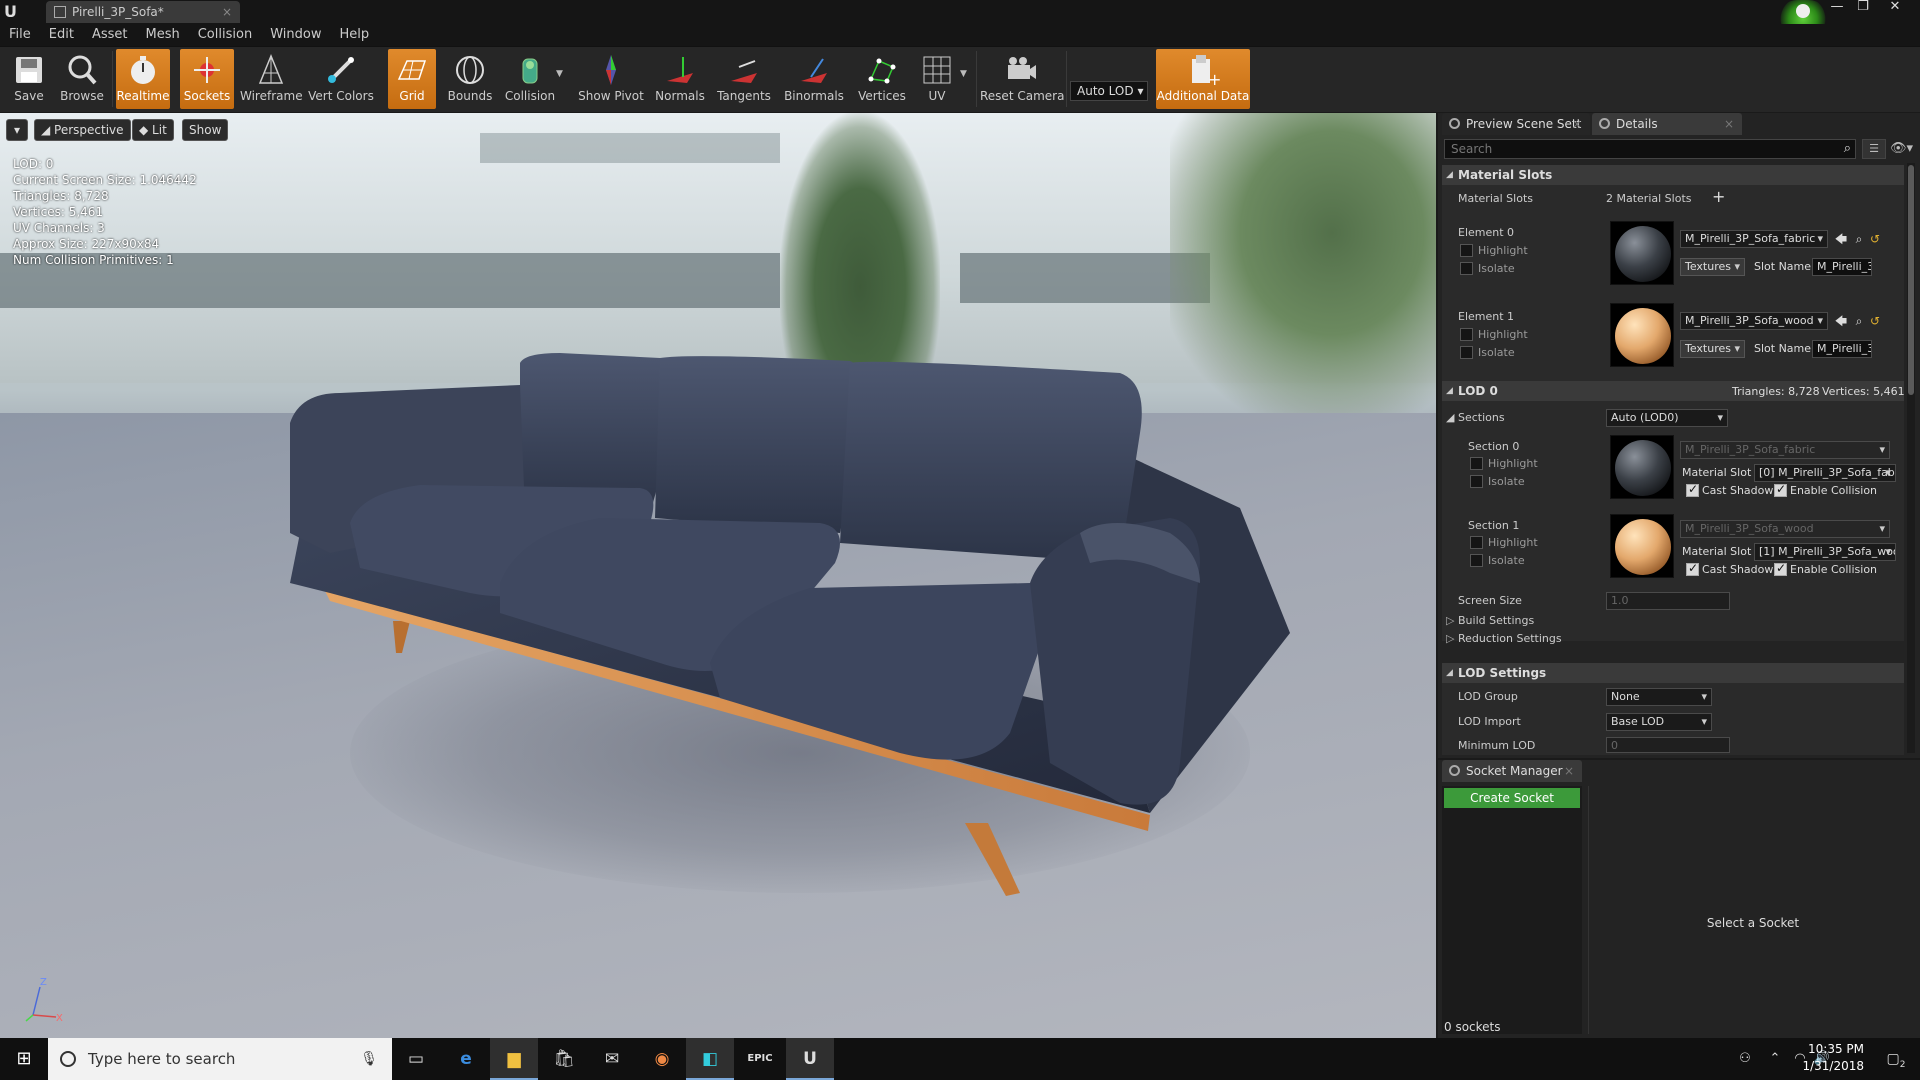 The height and width of the screenshot is (1080, 1920). I want to click on section-0-highlight-checkbox, so click(1476, 463).